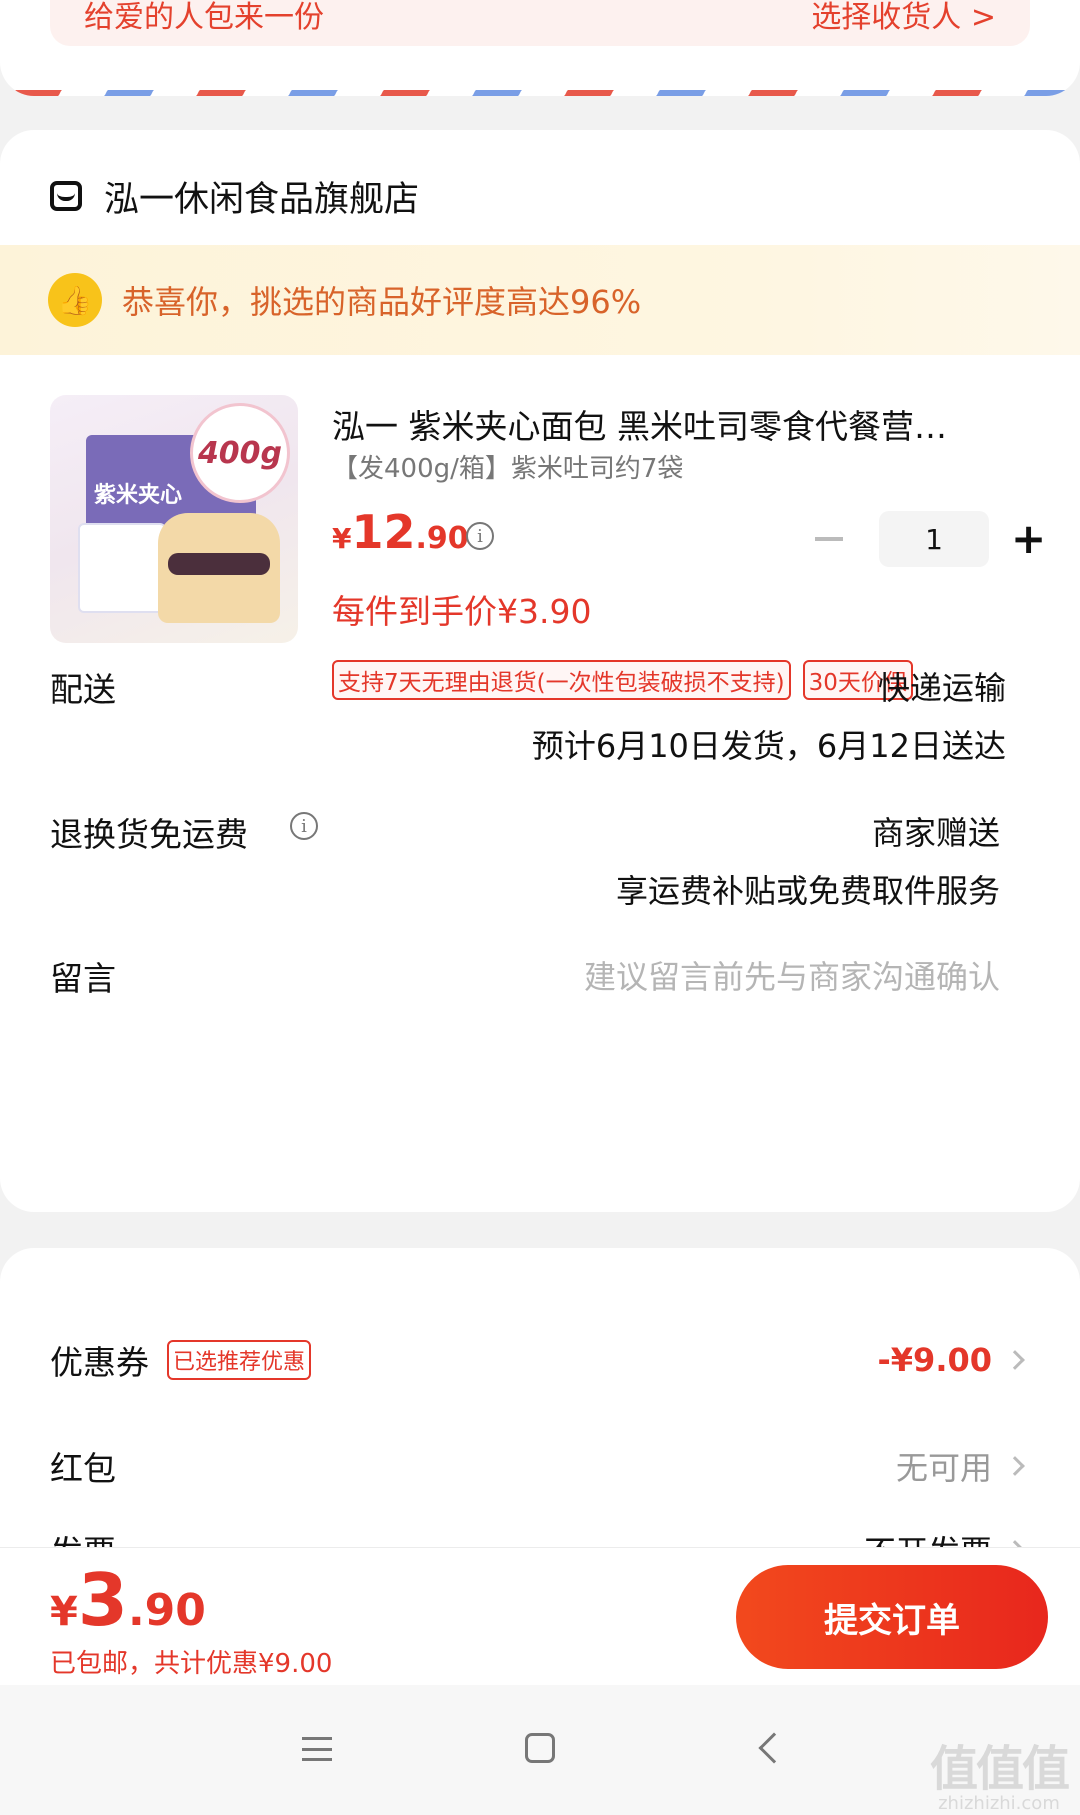 The height and width of the screenshot is (1815, 1080). I want to click on total-price: ¥3.90, so click(128, 1600).